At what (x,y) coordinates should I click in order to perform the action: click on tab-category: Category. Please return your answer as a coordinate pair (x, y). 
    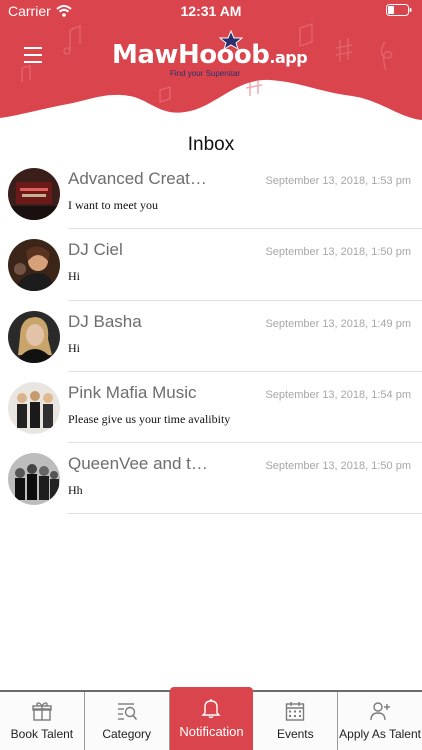
    Looking at the image, I should click on (127, 721).